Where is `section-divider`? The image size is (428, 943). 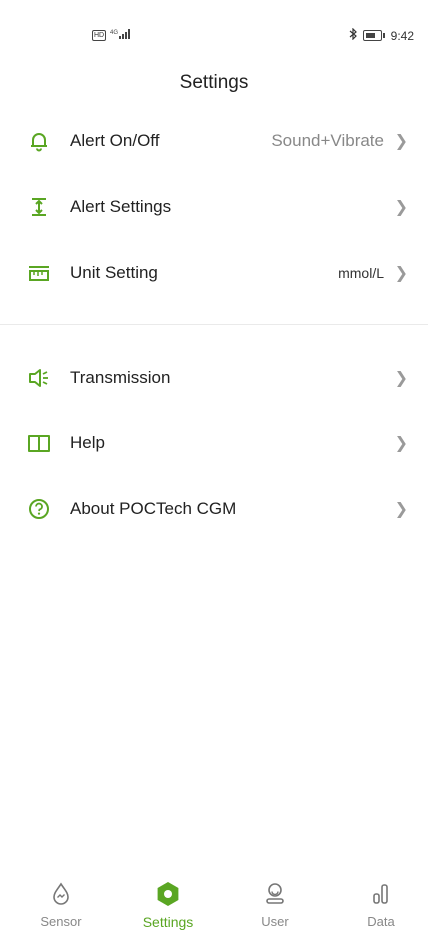 section-divider is located at coordinates (214, 324).